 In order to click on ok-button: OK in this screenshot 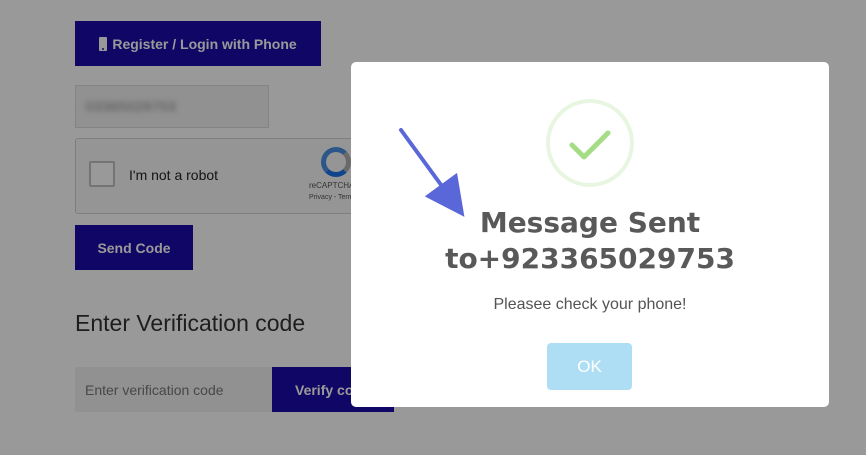, I will do `click(589, 366)`.